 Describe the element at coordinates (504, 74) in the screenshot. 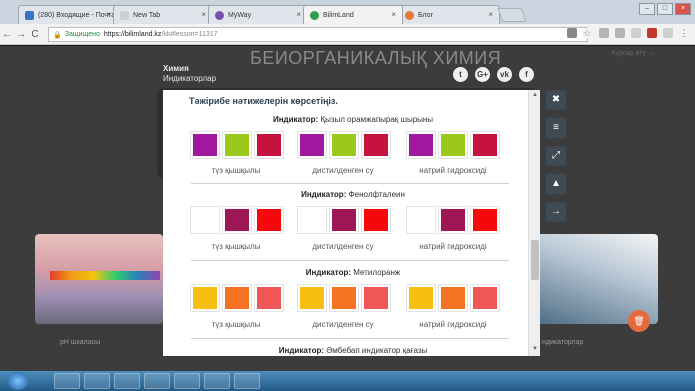

I see `vk-icon: vk` at that location.